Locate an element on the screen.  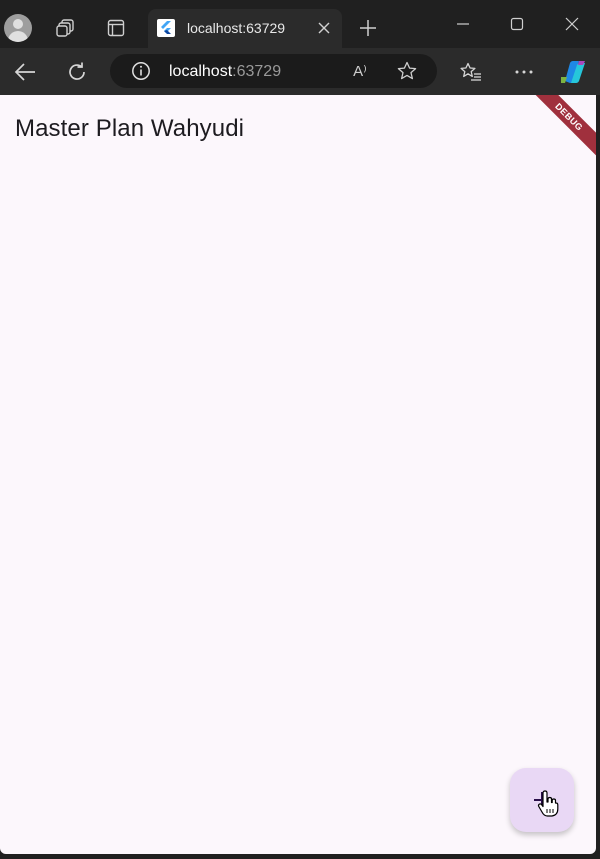
debug-banner: DEBUG is located at coordinates (560, 128).